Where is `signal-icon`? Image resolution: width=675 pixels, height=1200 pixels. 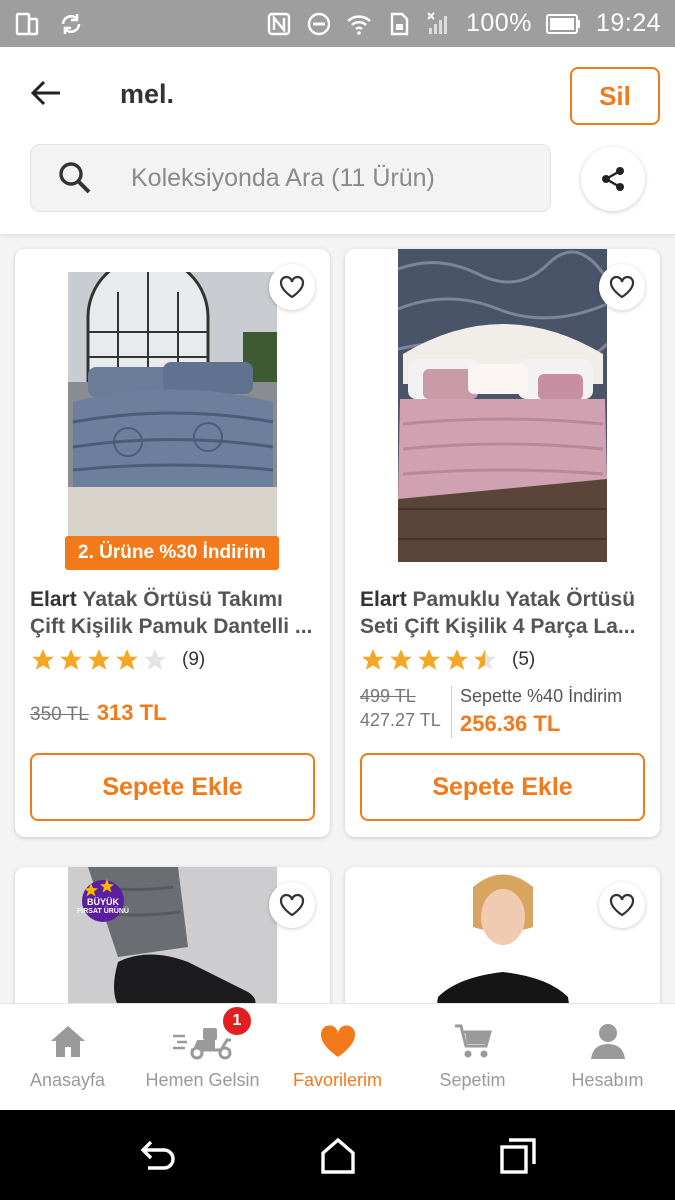
signal-icon is located at coordinates (437, 22).